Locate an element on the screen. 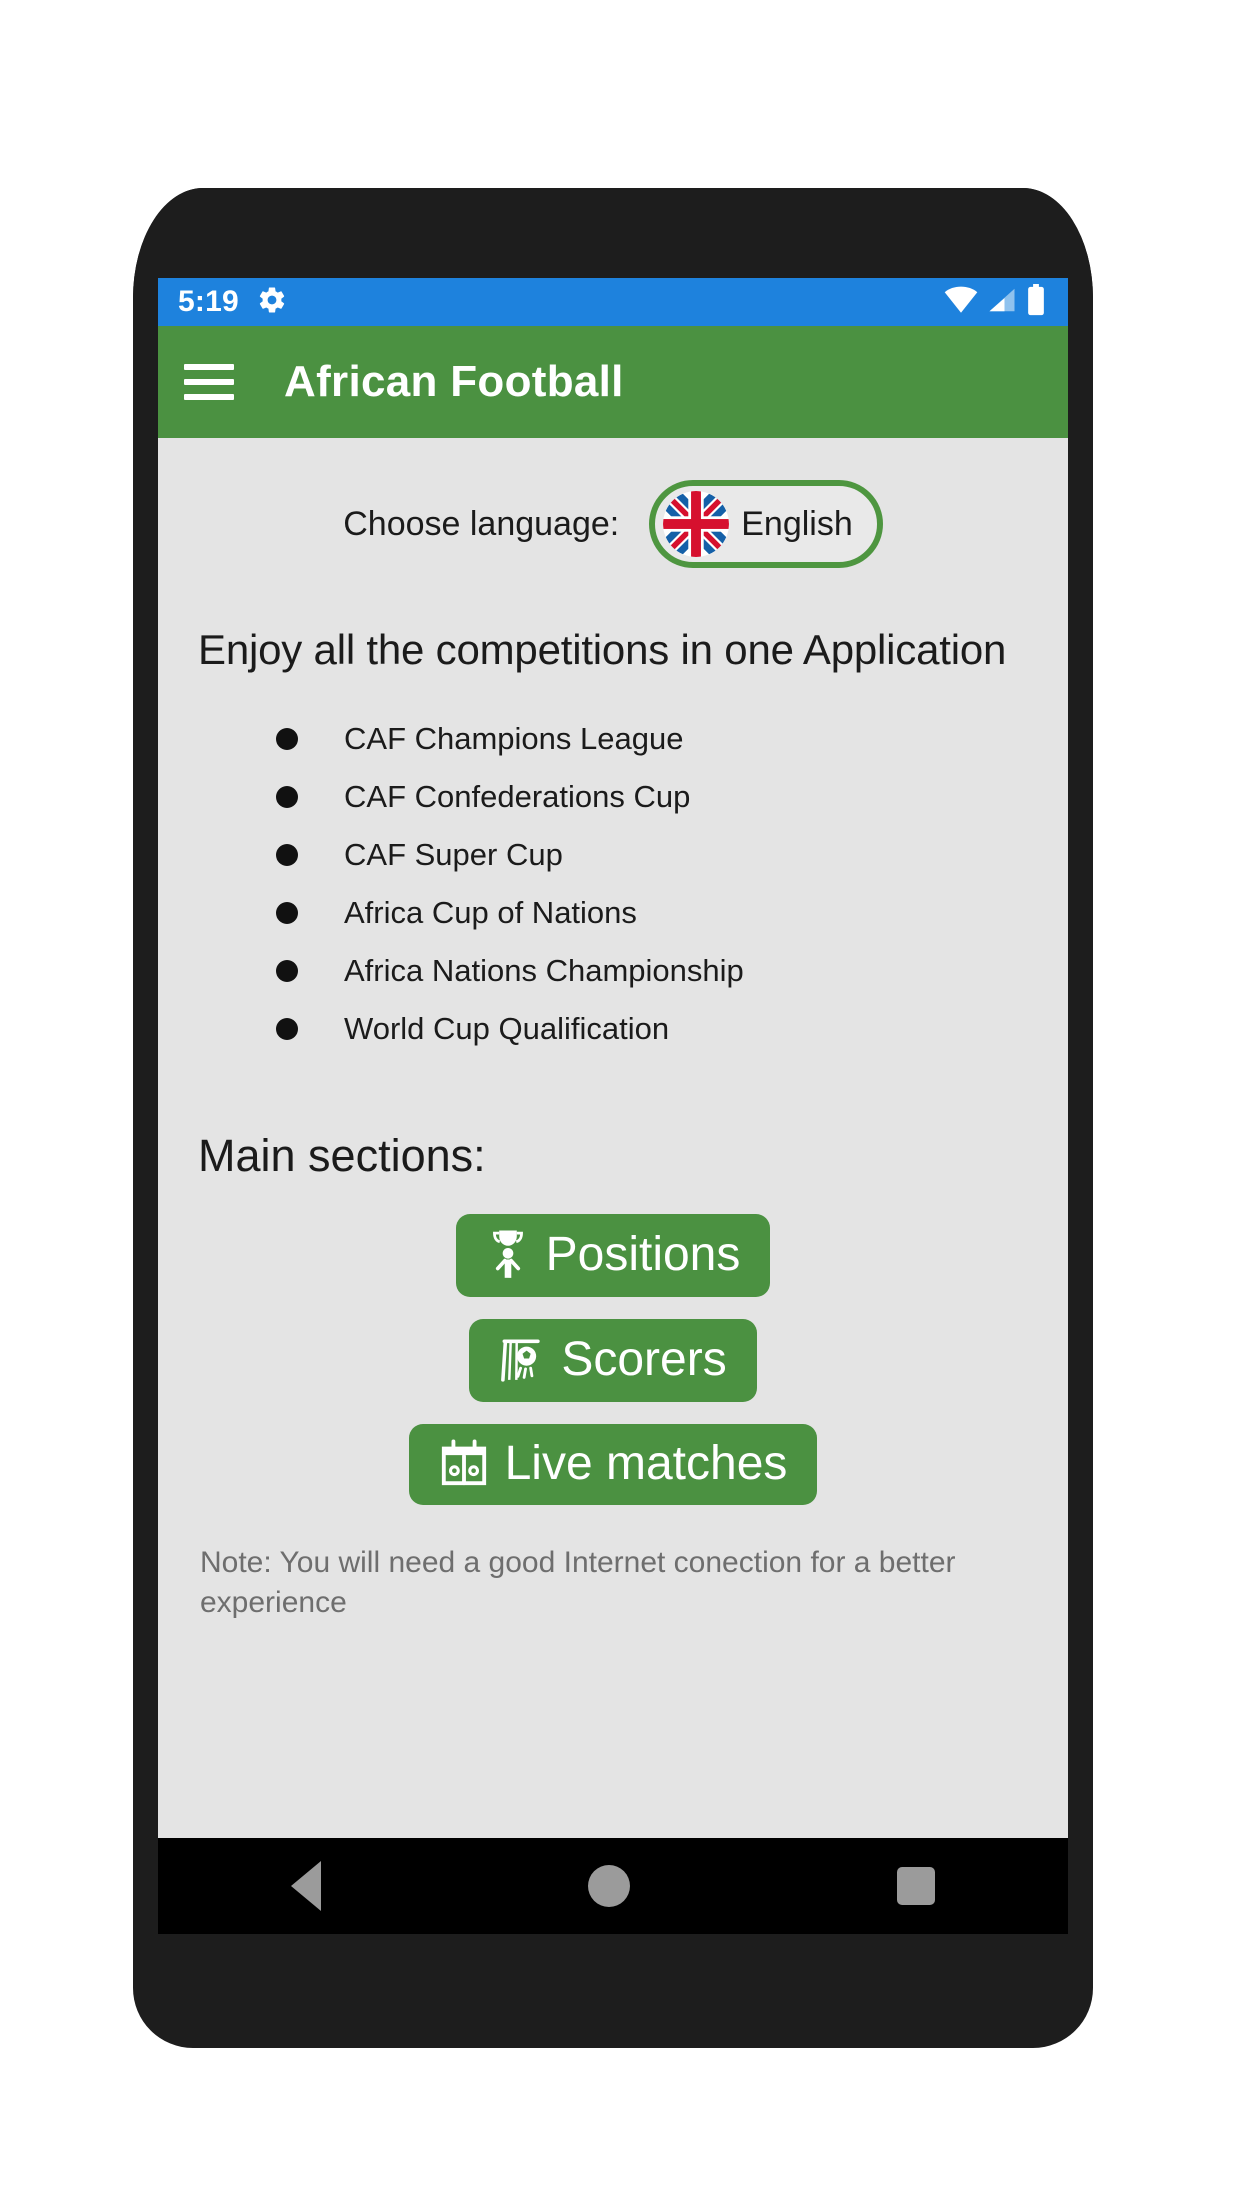 The height and width of the screenshot is (2208, 1242). cell-signal-icon is located at coordinates (1002, 302).